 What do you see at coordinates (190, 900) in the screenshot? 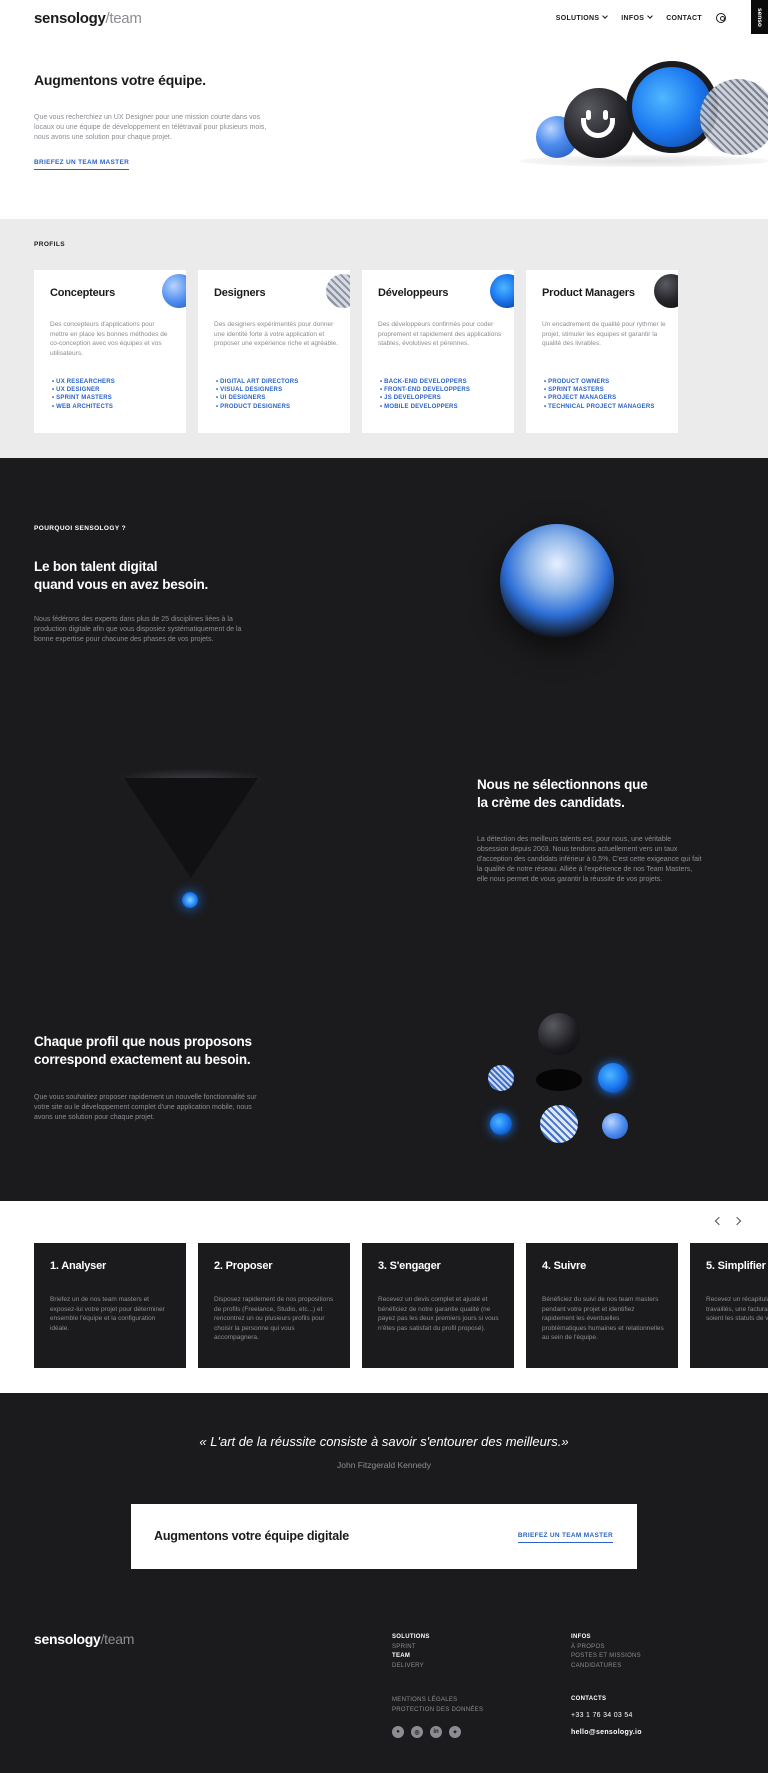
I see `funnel-drop` at bounding box center [190, 900].